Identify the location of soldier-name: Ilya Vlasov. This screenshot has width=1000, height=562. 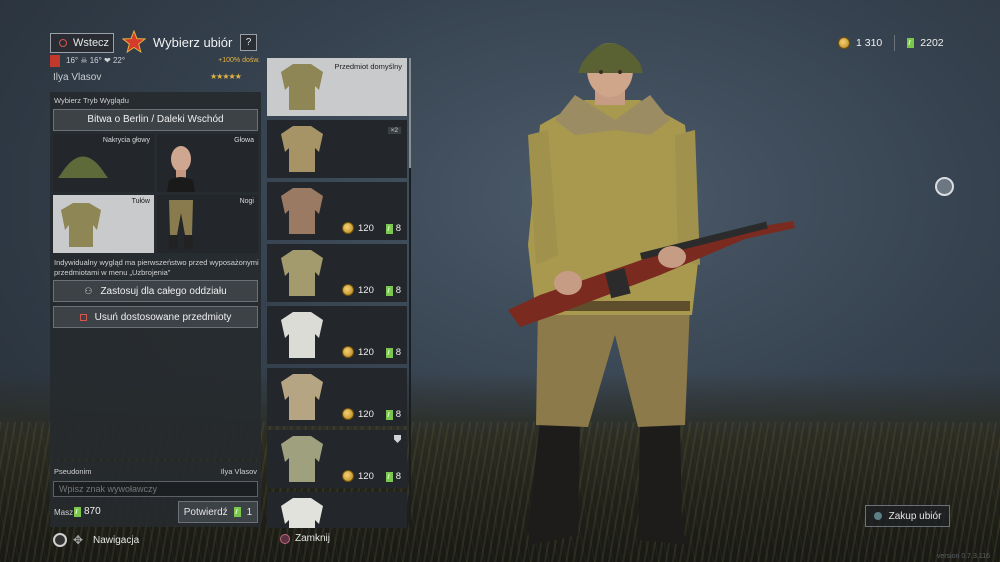
(77, 77).